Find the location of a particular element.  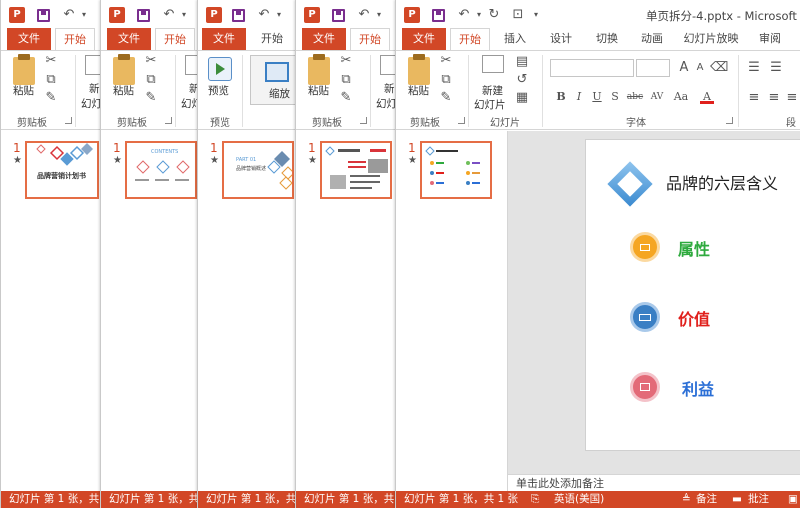

grow-font-icon: A is located at coordinates (684, 68).